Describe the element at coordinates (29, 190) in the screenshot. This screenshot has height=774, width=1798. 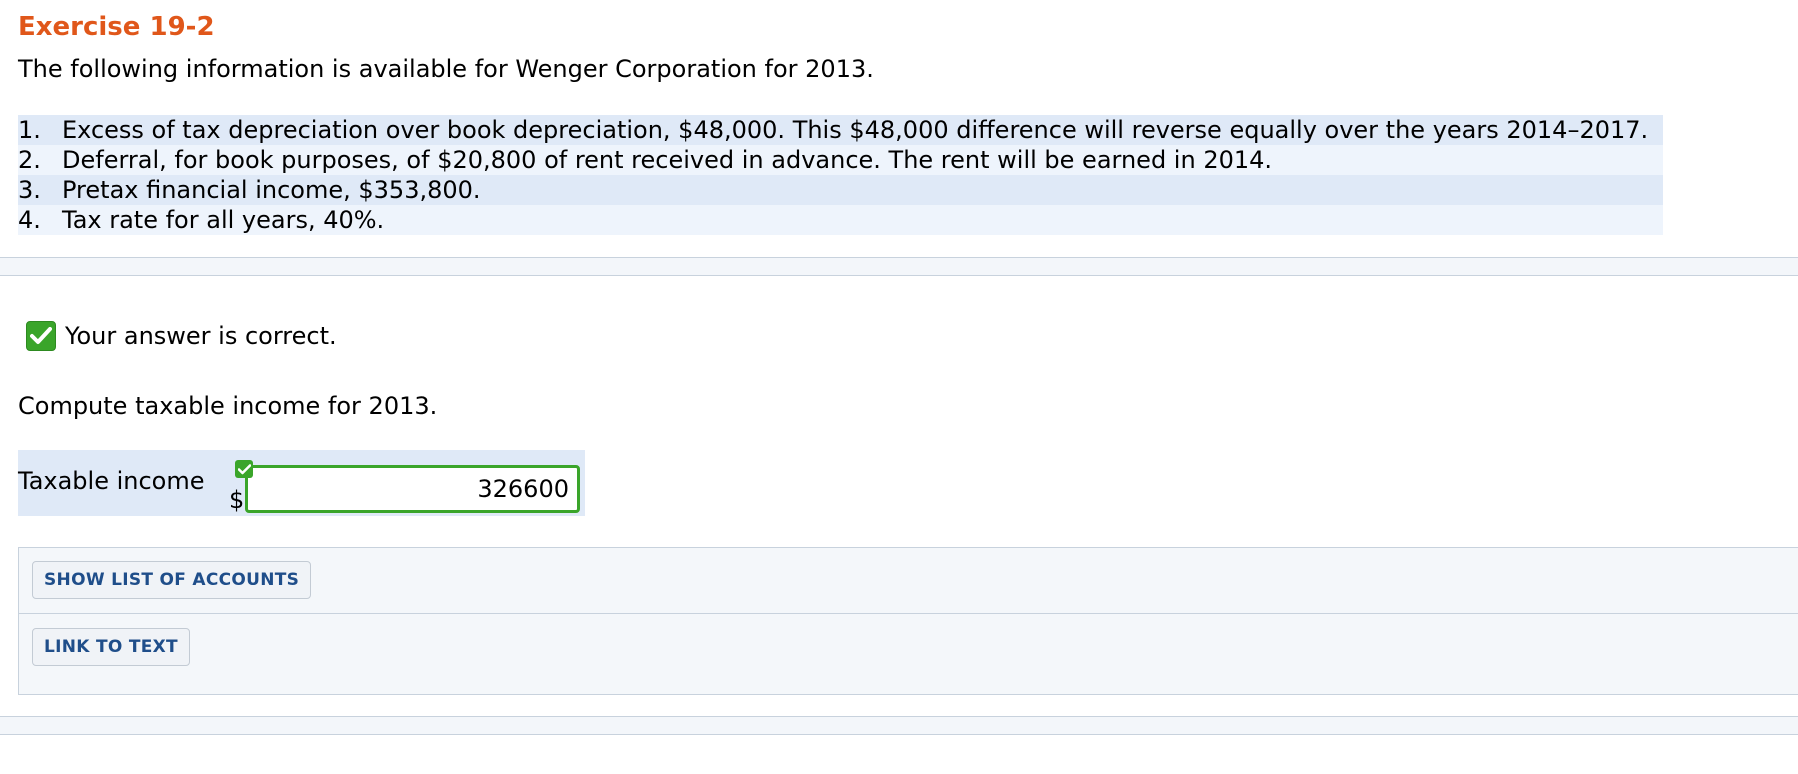
I see `list-item-number: 3.` at that location.